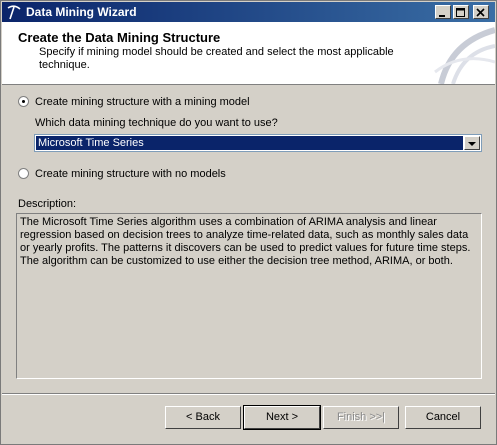 This screenshot has height=445, width=497. I want to click on no-models-label: Create mining structure with no models, so click(130, 174).